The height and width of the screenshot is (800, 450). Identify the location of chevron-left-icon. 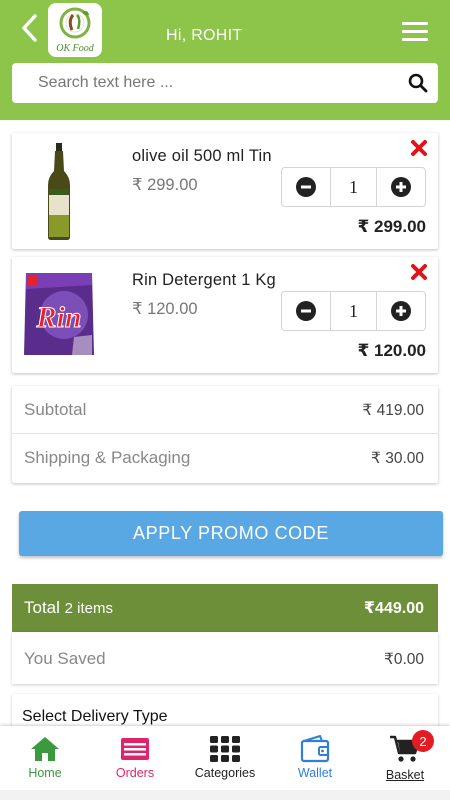
(29, 28).